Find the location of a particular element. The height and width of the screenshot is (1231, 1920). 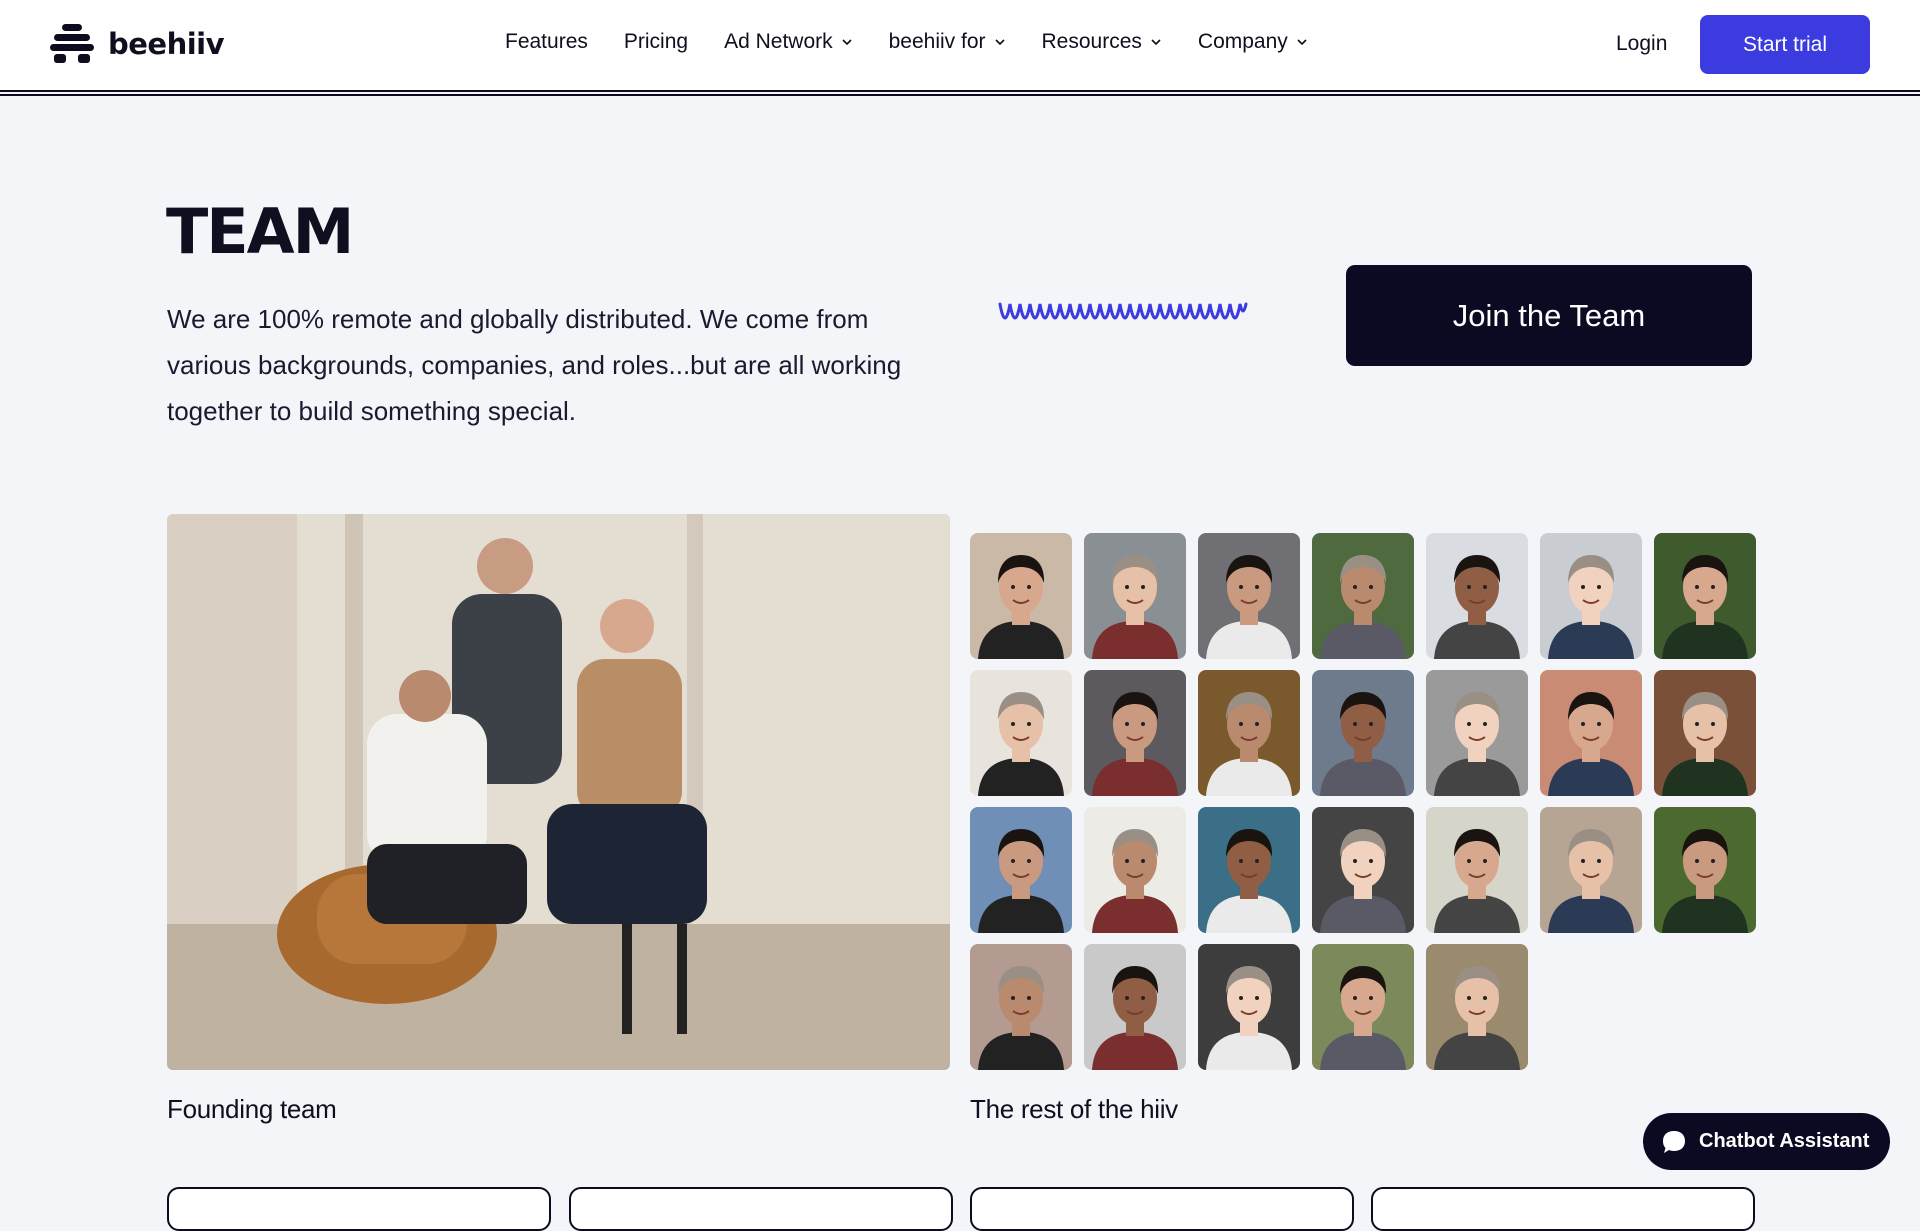

nav-company-label: Company is located at coordinates (1242, 41).